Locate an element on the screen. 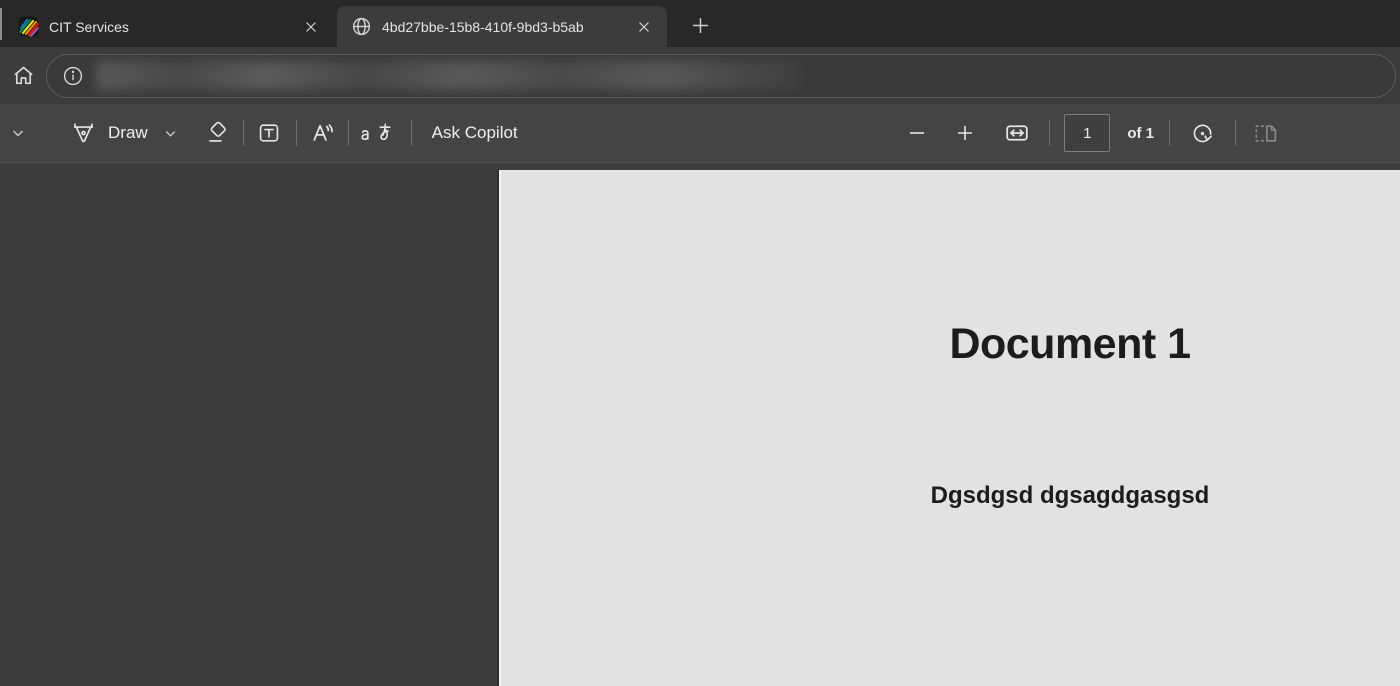 The width and height of the screenshot is (1400, 686). toolbar-collapse-chevron-down-icon is located at coordinates (18, 133).